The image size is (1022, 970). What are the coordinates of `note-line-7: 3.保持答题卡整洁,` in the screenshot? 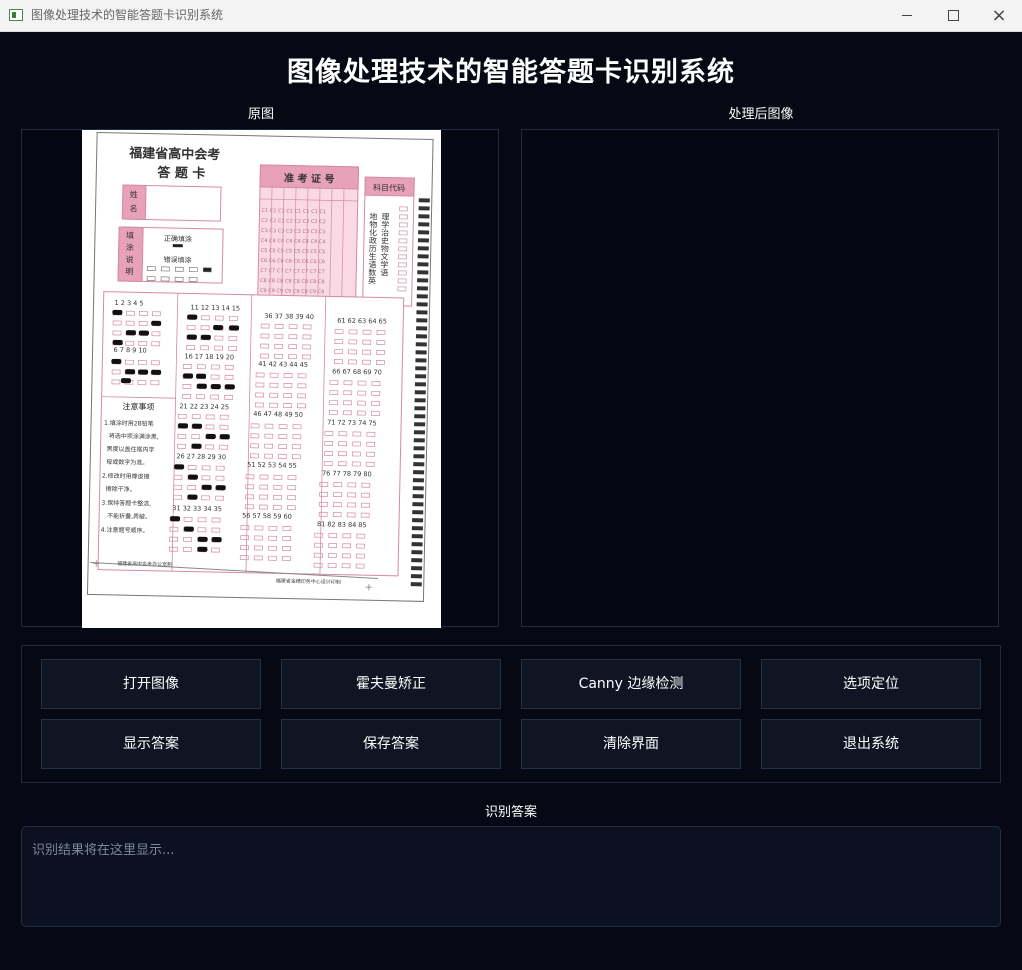 It's located at (126, 503).